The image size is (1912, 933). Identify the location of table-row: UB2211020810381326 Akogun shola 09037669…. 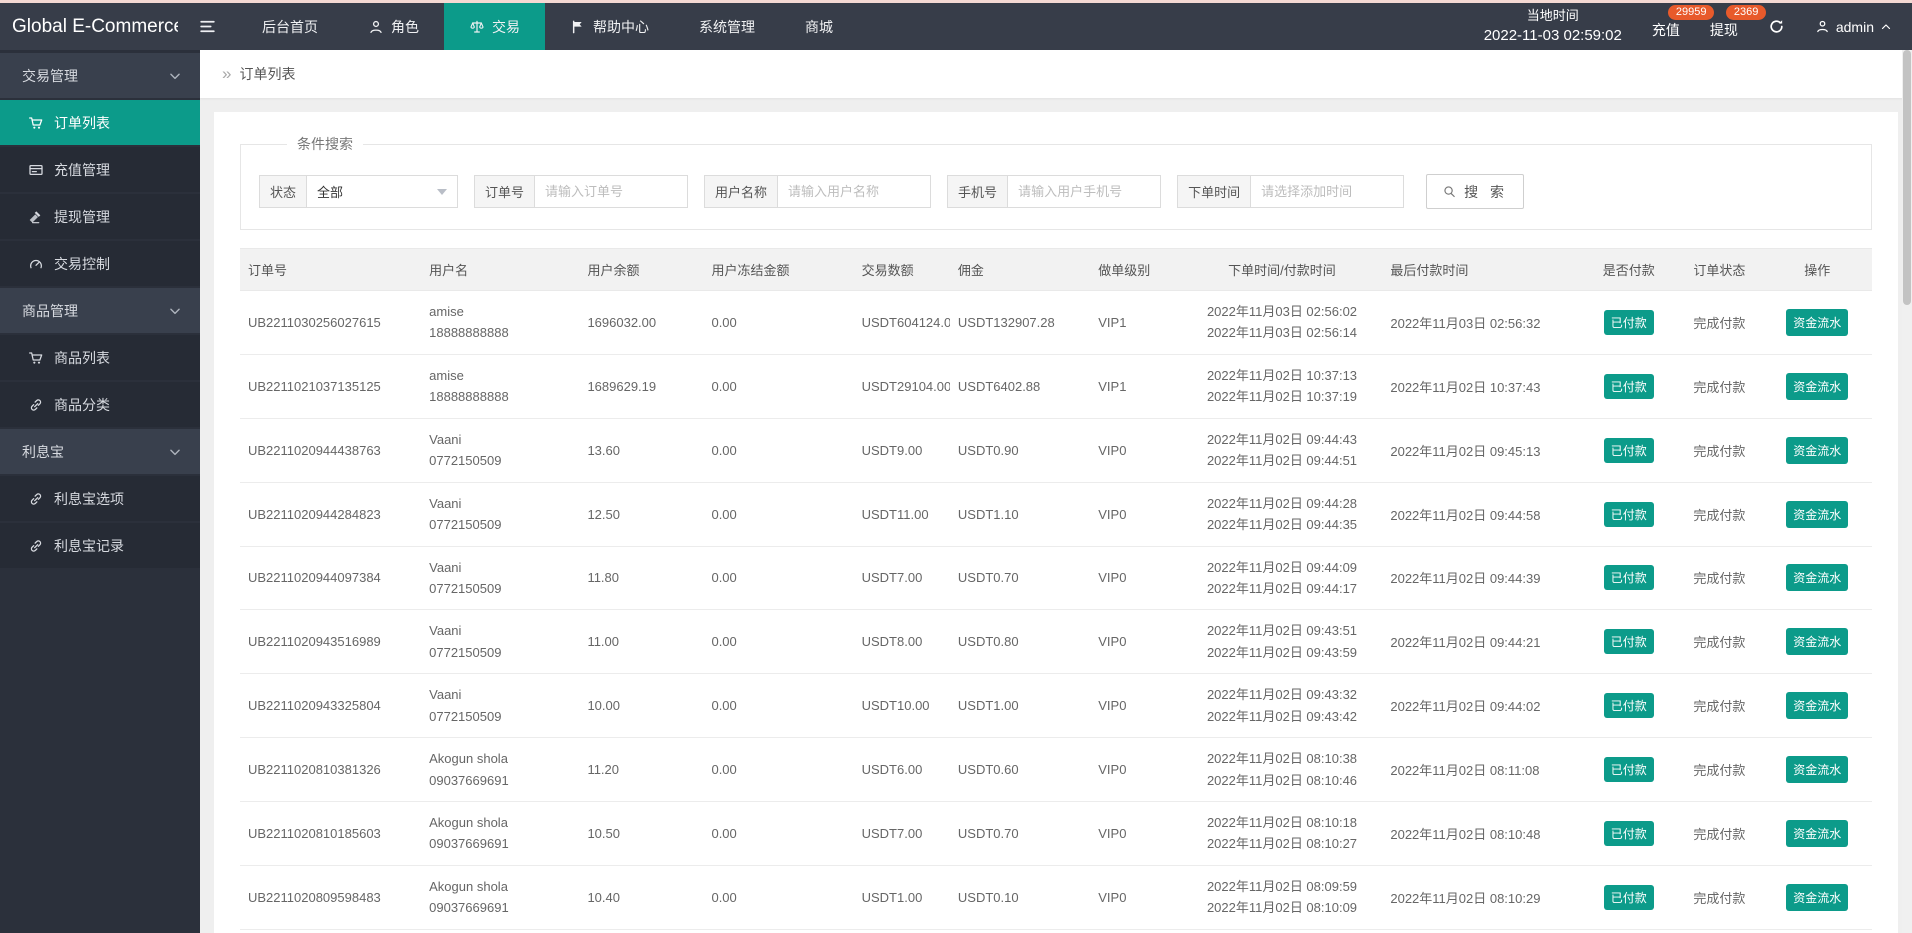
(1056, 769).